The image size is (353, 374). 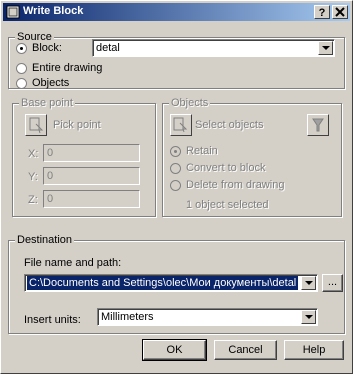 I want to click on app-icon, so click(x=13, y=12).